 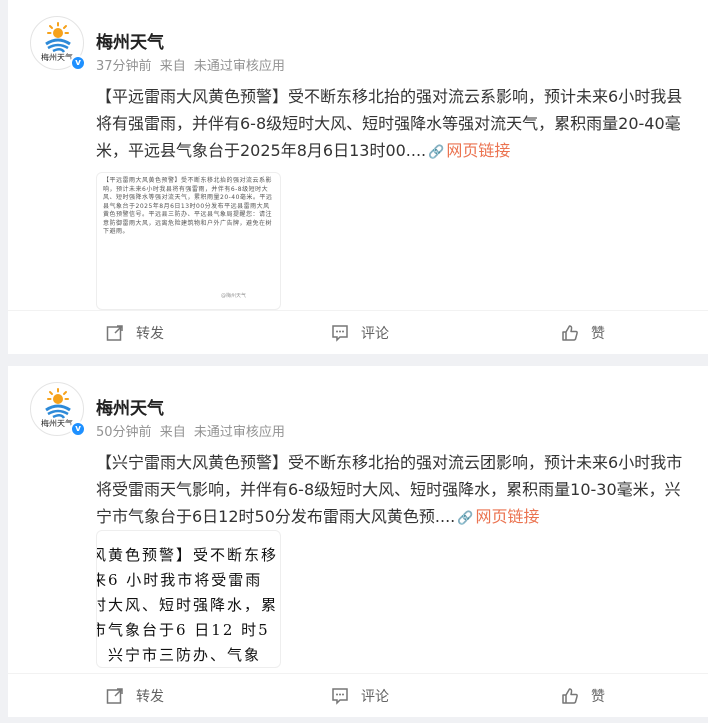 What do you see at coordinates (192, 96) in the screenshot?
I see `post-topic: 【平远雷雨大风黄色预警】` at bounding box center [192, 96].